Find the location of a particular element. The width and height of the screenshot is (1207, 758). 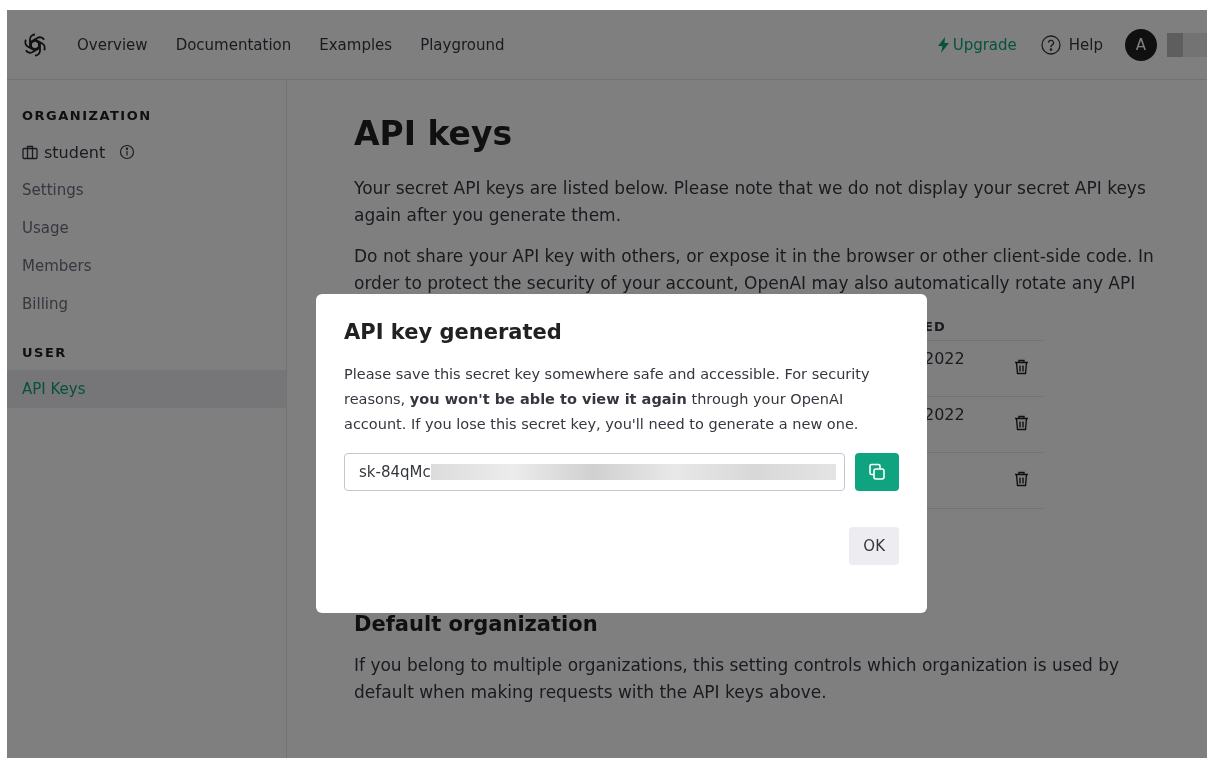

briefcase-icon is located at coordinates (30, 152).